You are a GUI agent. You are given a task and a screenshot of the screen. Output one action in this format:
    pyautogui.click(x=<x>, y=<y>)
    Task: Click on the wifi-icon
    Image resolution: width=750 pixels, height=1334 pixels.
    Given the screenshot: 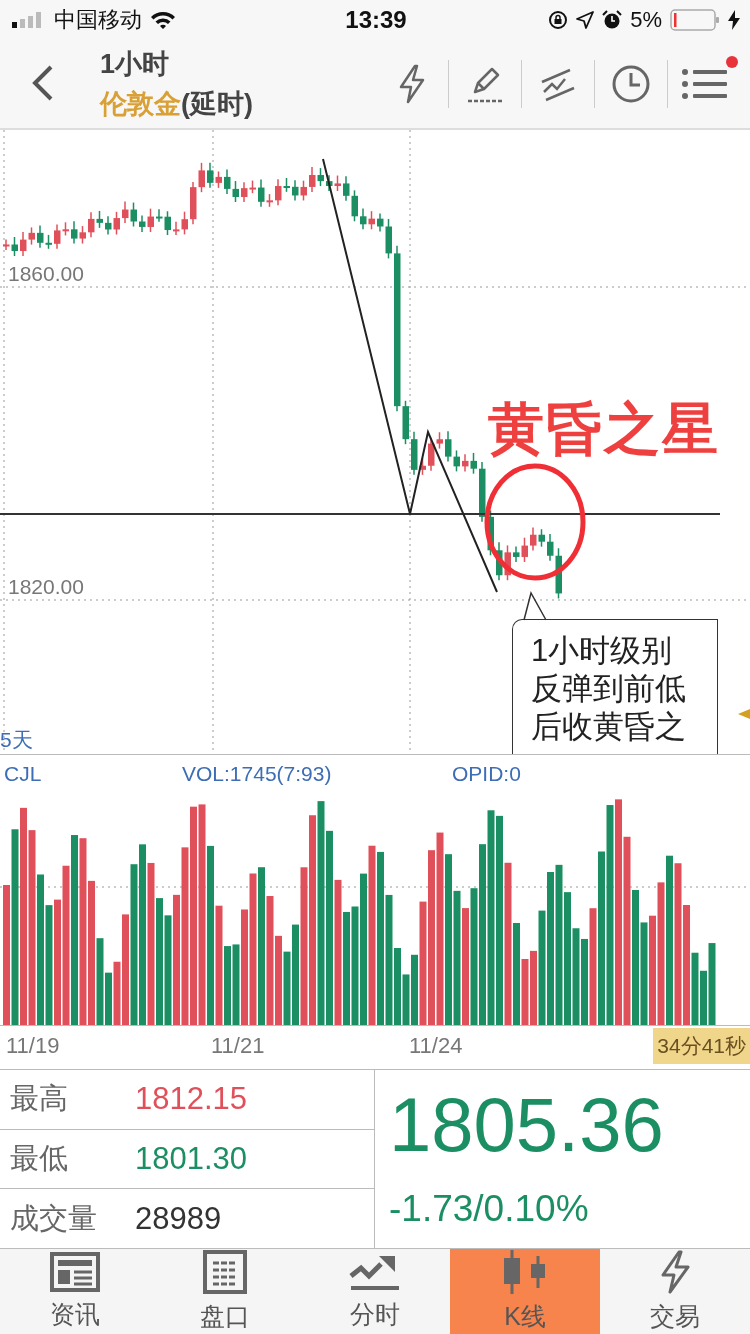 What is the action you would take?
    pyautogui.click(x=163, y=20)
    